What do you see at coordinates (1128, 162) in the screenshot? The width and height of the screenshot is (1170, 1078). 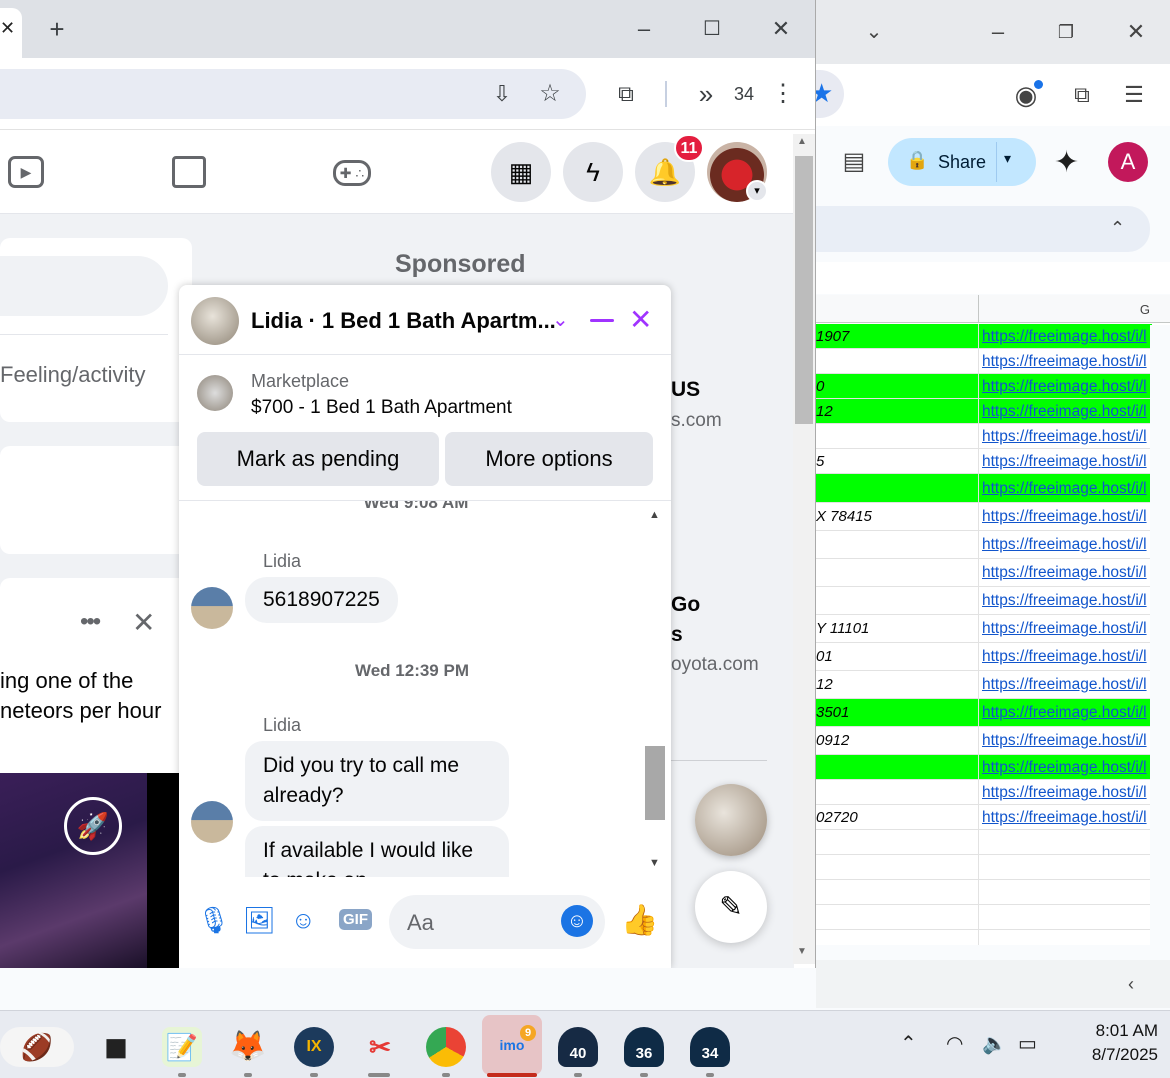 I see `avatar: A` at bounding box center [1128, 162].